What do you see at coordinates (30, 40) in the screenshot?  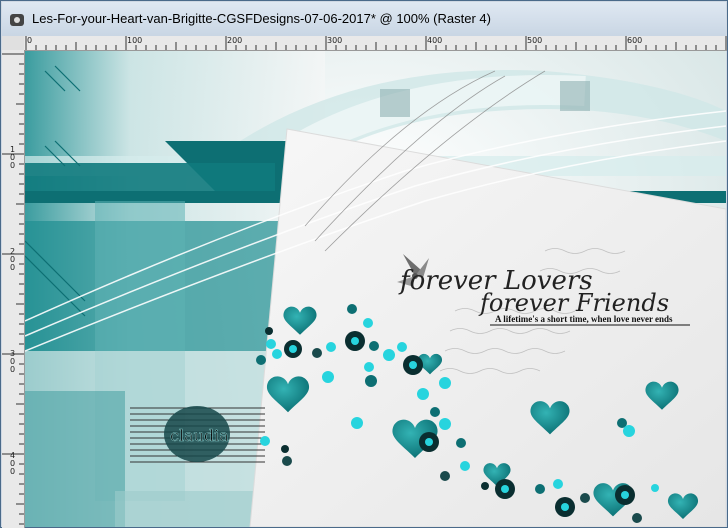 I see `ruler-label-0: 0` at bounding box center [30, 40].